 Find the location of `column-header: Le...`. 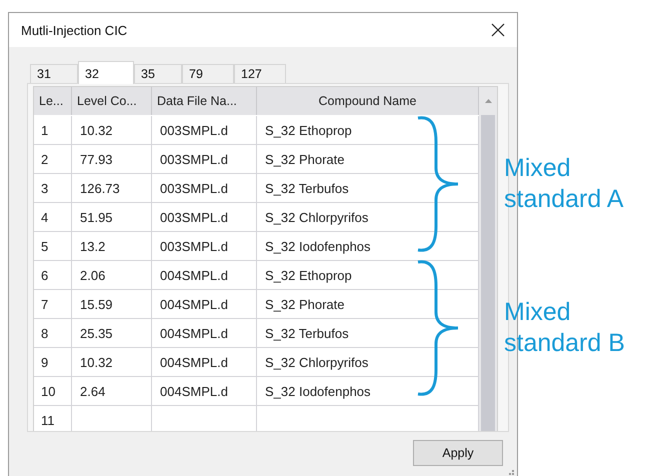

column-header: Le... is located at coordinates (53, 101).